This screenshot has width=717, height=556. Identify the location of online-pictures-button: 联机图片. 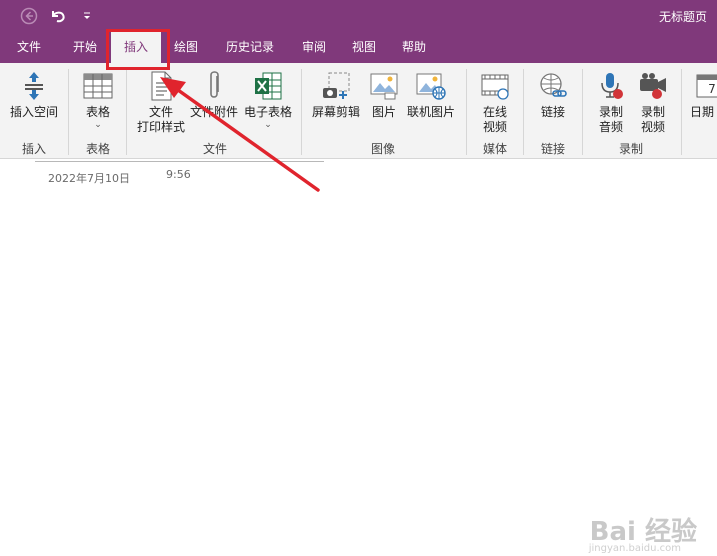
(431, 94).